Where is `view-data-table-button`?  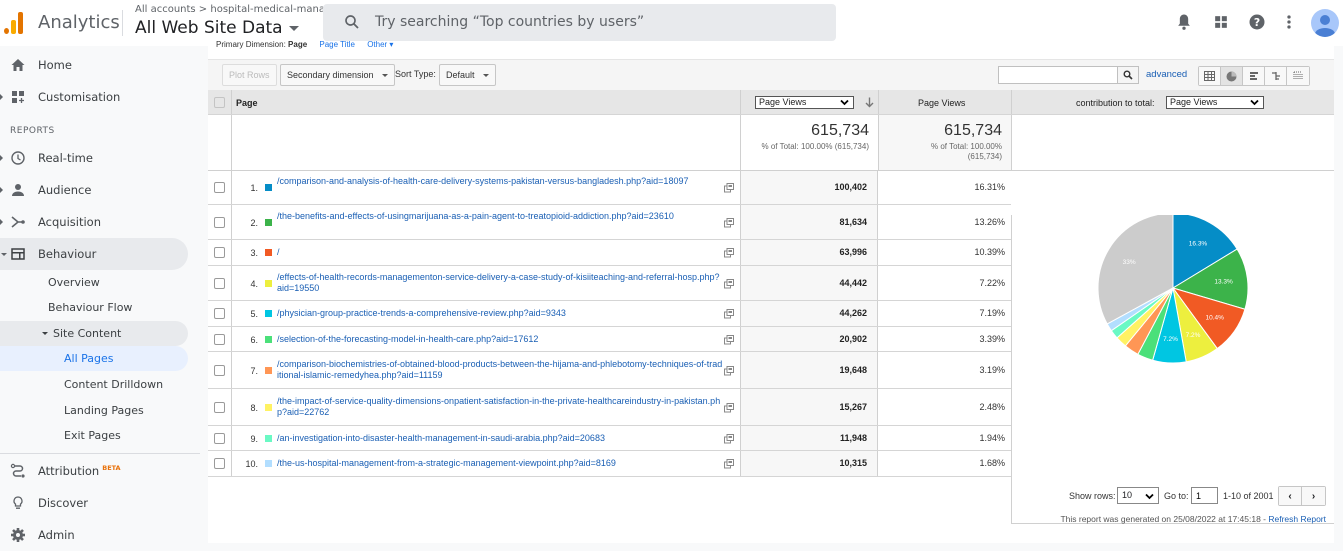 view-data-table-button is located at coordinates (1210, 76).